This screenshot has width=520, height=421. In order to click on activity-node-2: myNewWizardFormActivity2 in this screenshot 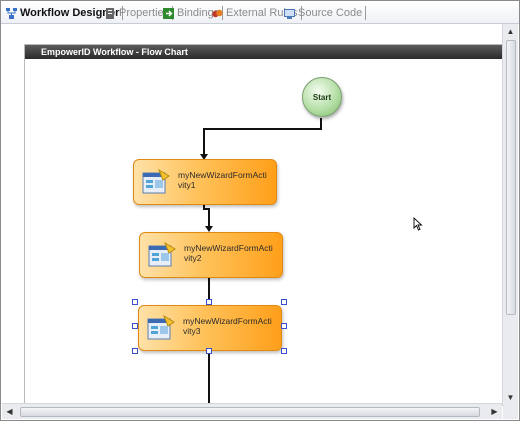, I will do `click(211, 255)`.